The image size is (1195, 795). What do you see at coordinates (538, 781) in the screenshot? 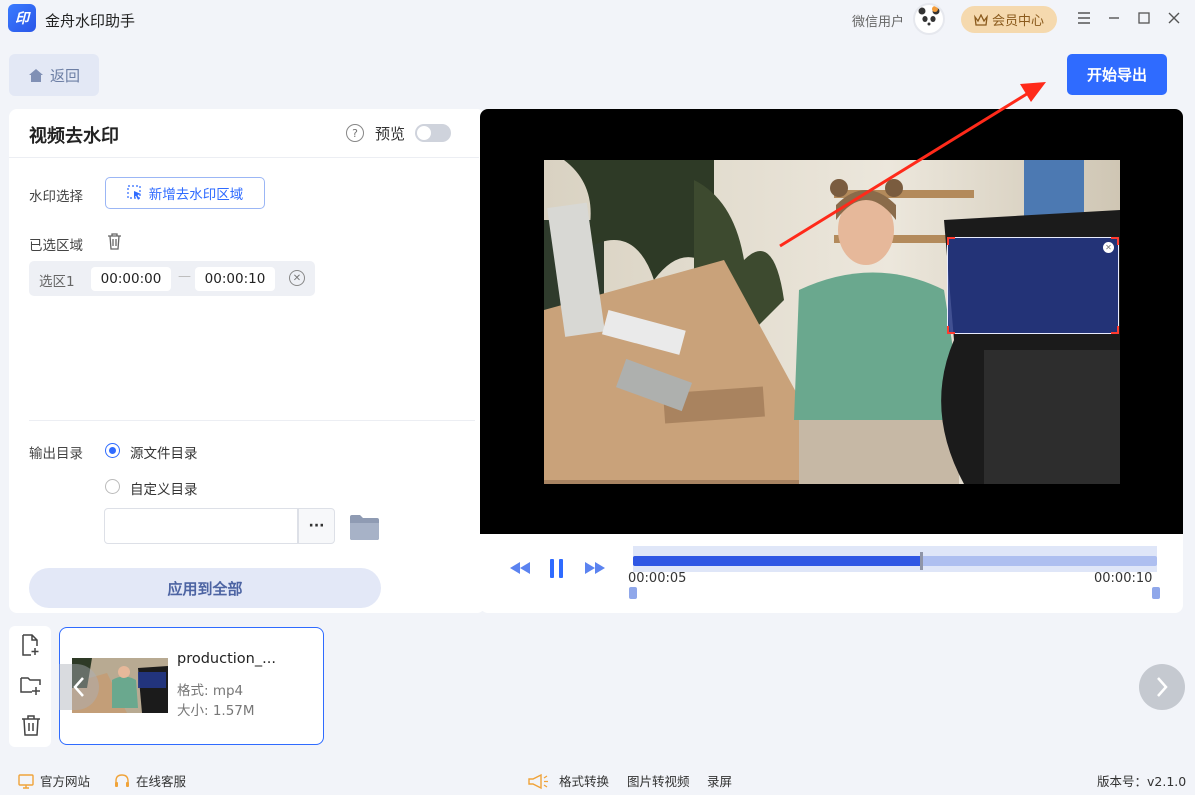
I see `megaphone-icon` at bounding box center [538, 781].